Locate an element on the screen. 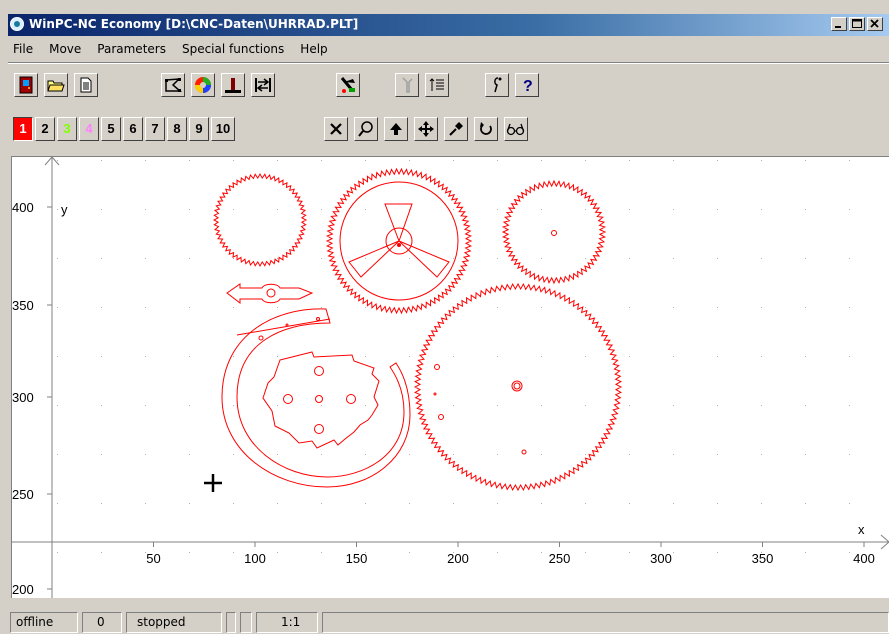 Image resolution: width=889 pixels, height=634 pixels. select-button is located at coordinates (173, 85).